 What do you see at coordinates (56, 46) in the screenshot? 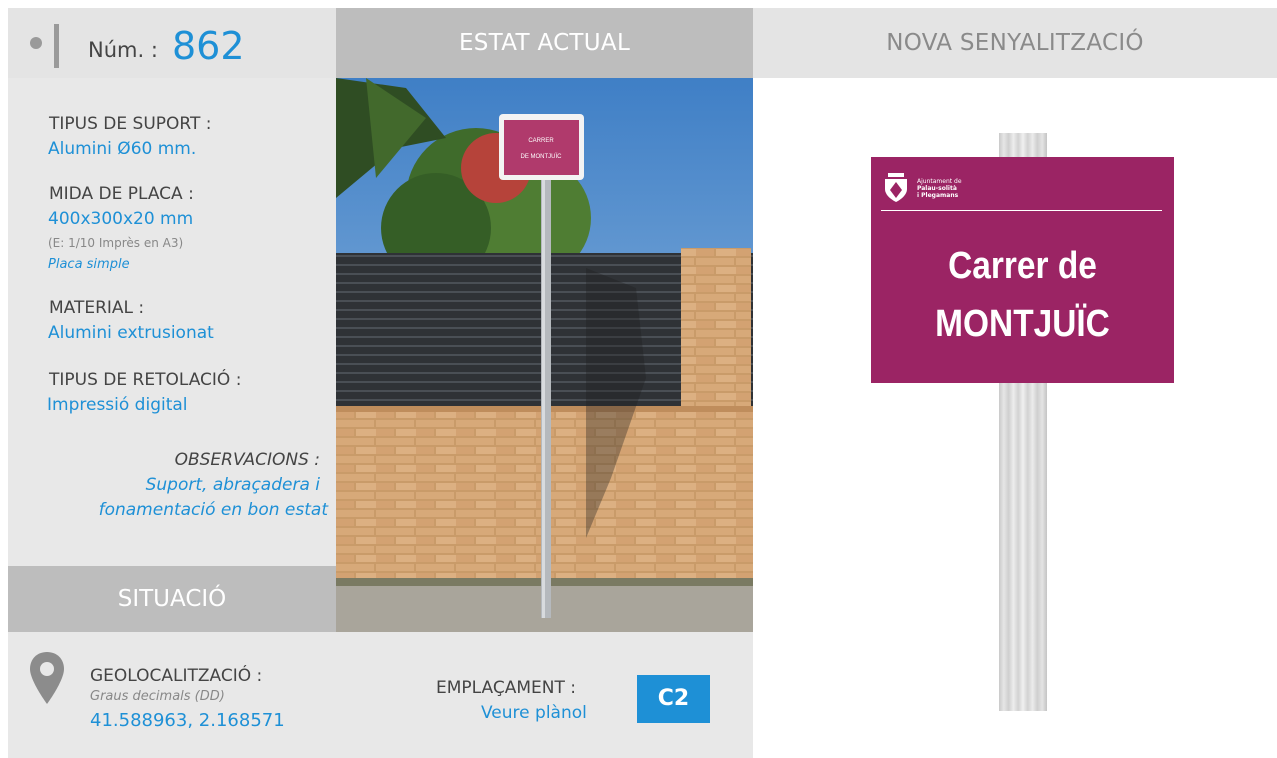
I see `header-divider` at bounding box center [56, 46].